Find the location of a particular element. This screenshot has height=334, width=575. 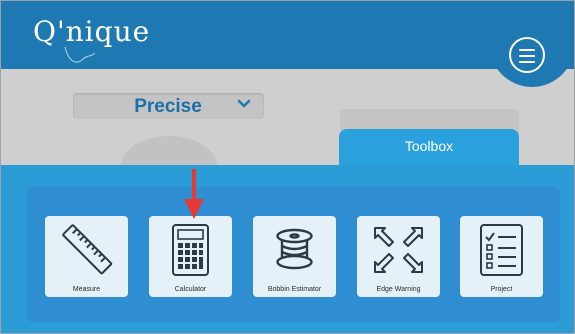

tool-project: Project is located at coordinates (501, 256).